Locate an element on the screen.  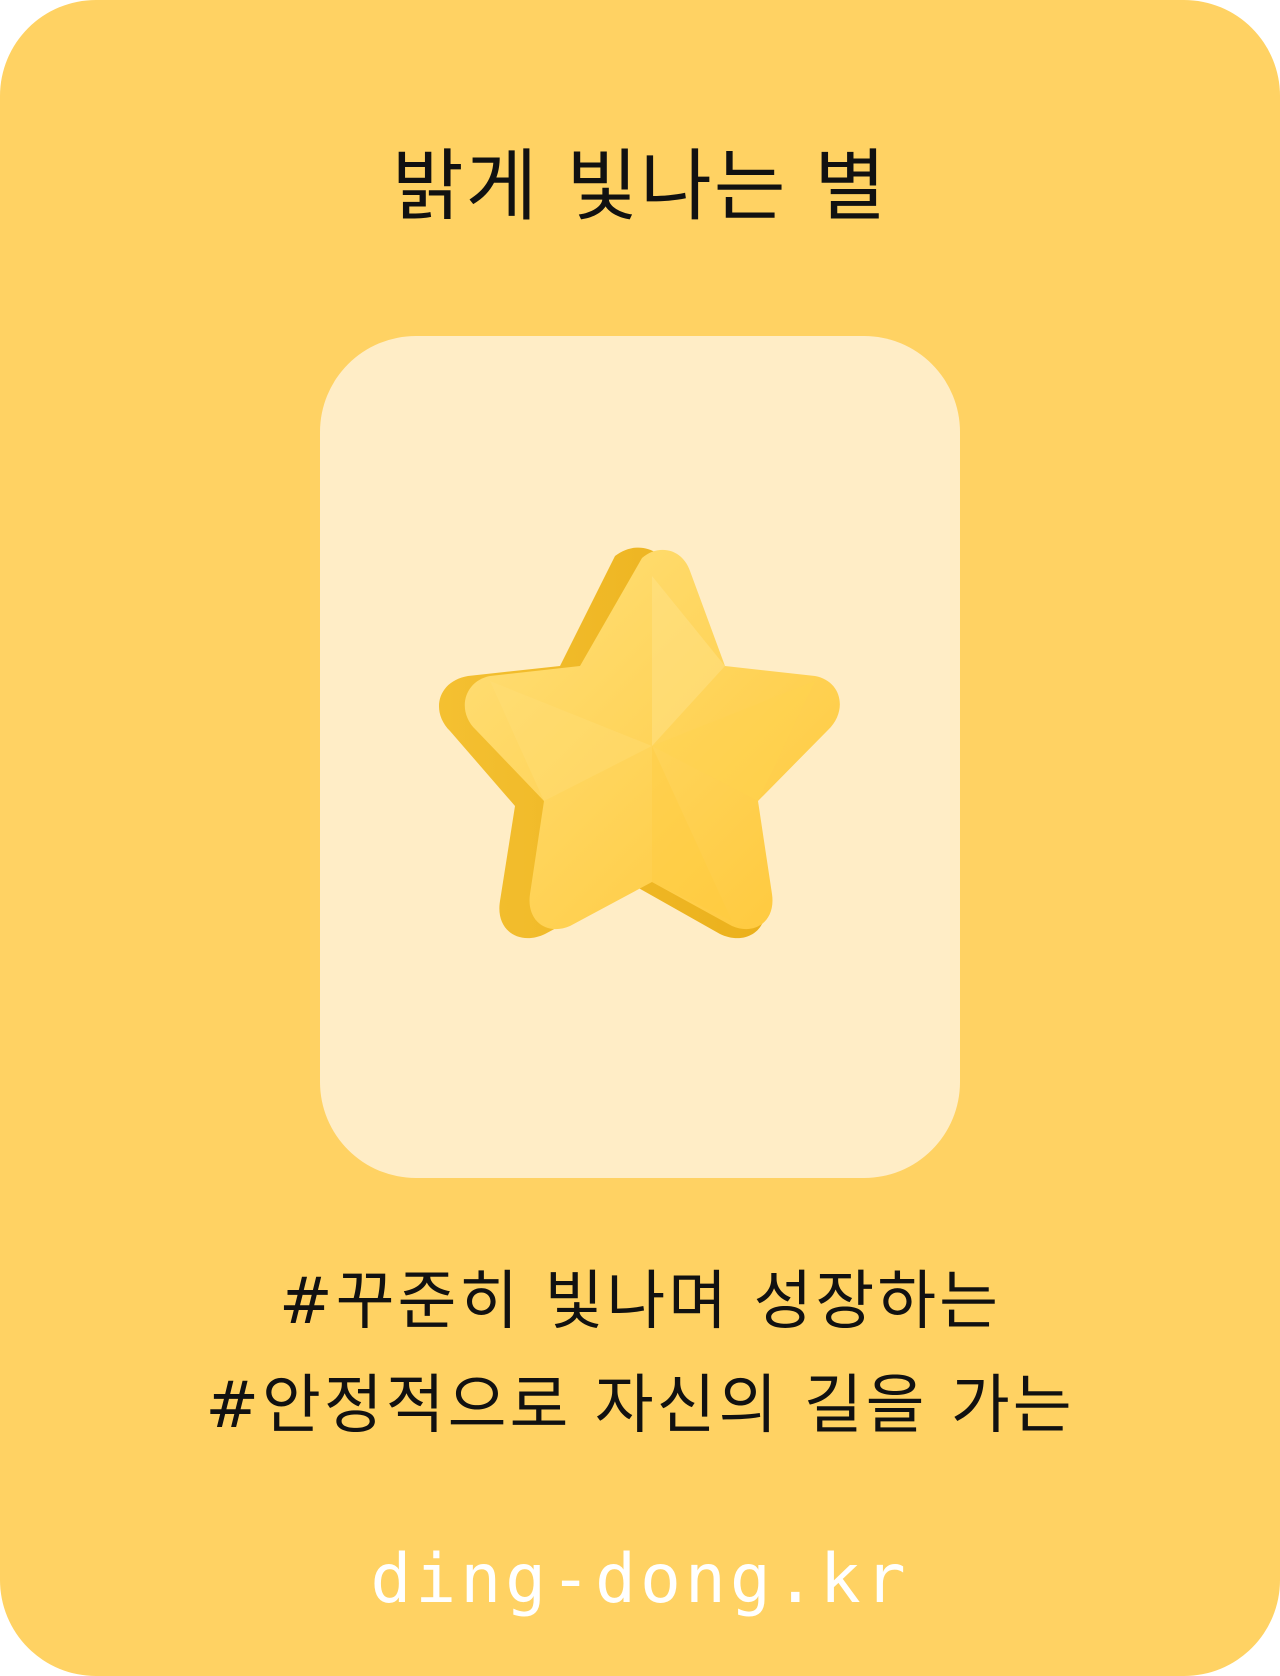
hashtag-2: #안정적으로 자신의 길을 가는 is located at coordinates (640, 1406).